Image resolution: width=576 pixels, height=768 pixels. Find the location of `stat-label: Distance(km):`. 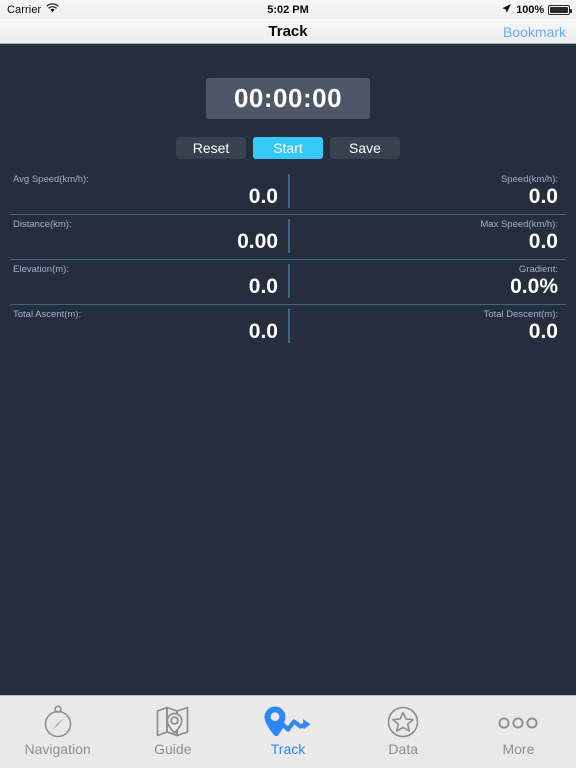

stat-label: Distance(km): is located at coordinates (42, 224).